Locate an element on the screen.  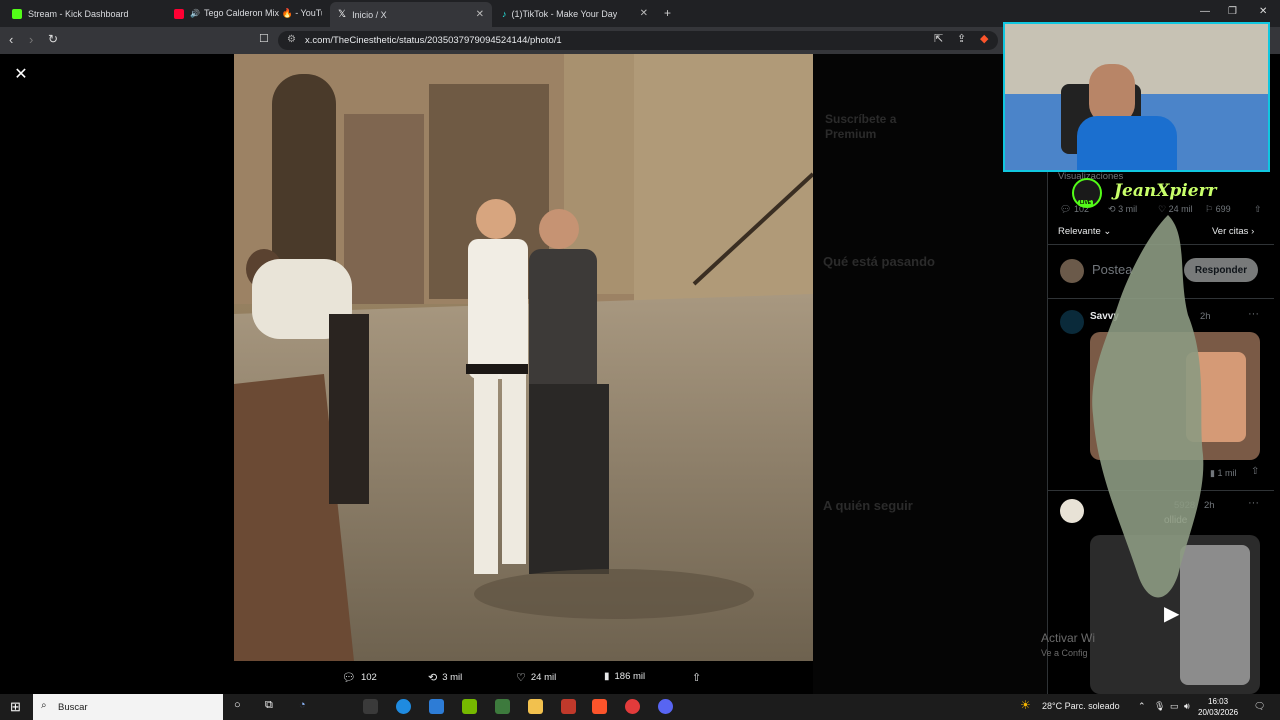
views-button: ▮ 186 mil is located at coordinates (624, 676).